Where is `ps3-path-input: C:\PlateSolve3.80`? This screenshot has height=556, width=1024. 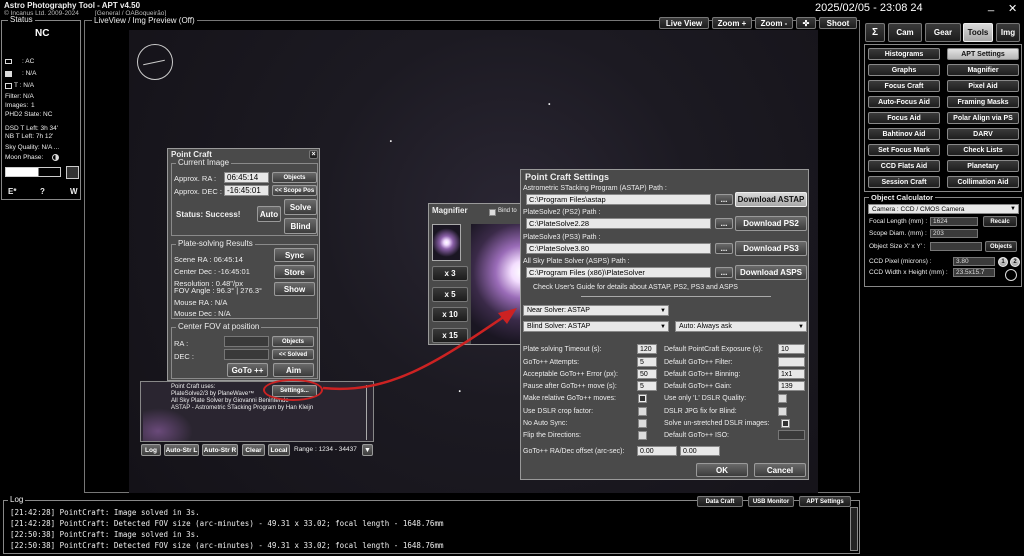
ps3-path-input: C:\PlateSolve3.80 is located at coordinates (618, 248).